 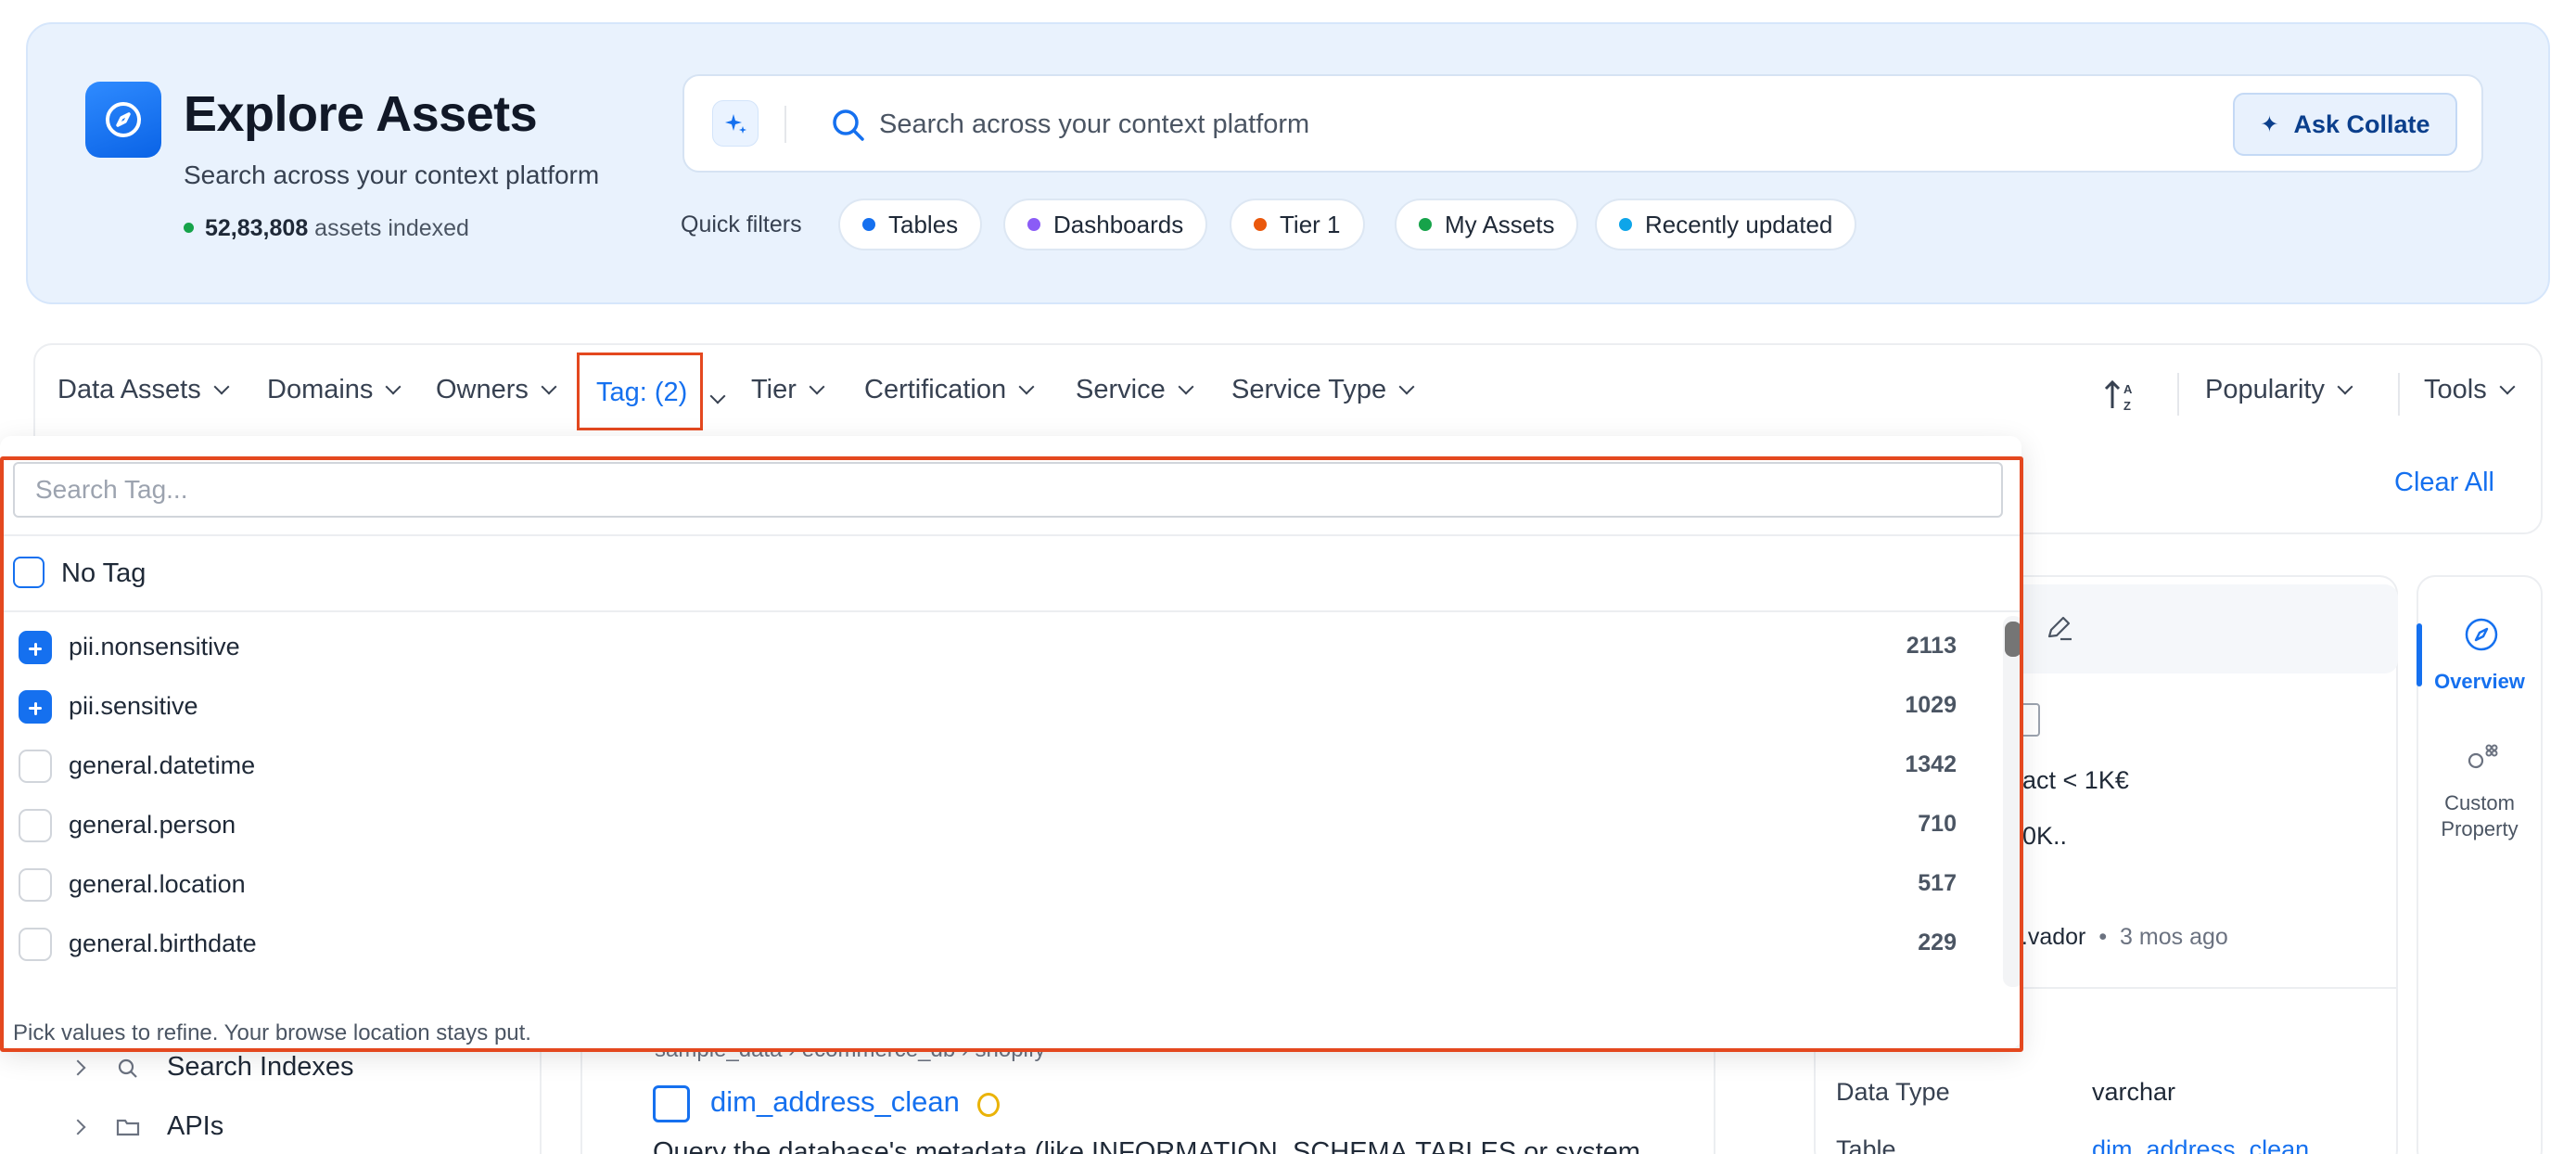 What do you see at coordinates (2480, 864) in the screenshot?
I see `side-rail` at bounding box center [2480, 864].